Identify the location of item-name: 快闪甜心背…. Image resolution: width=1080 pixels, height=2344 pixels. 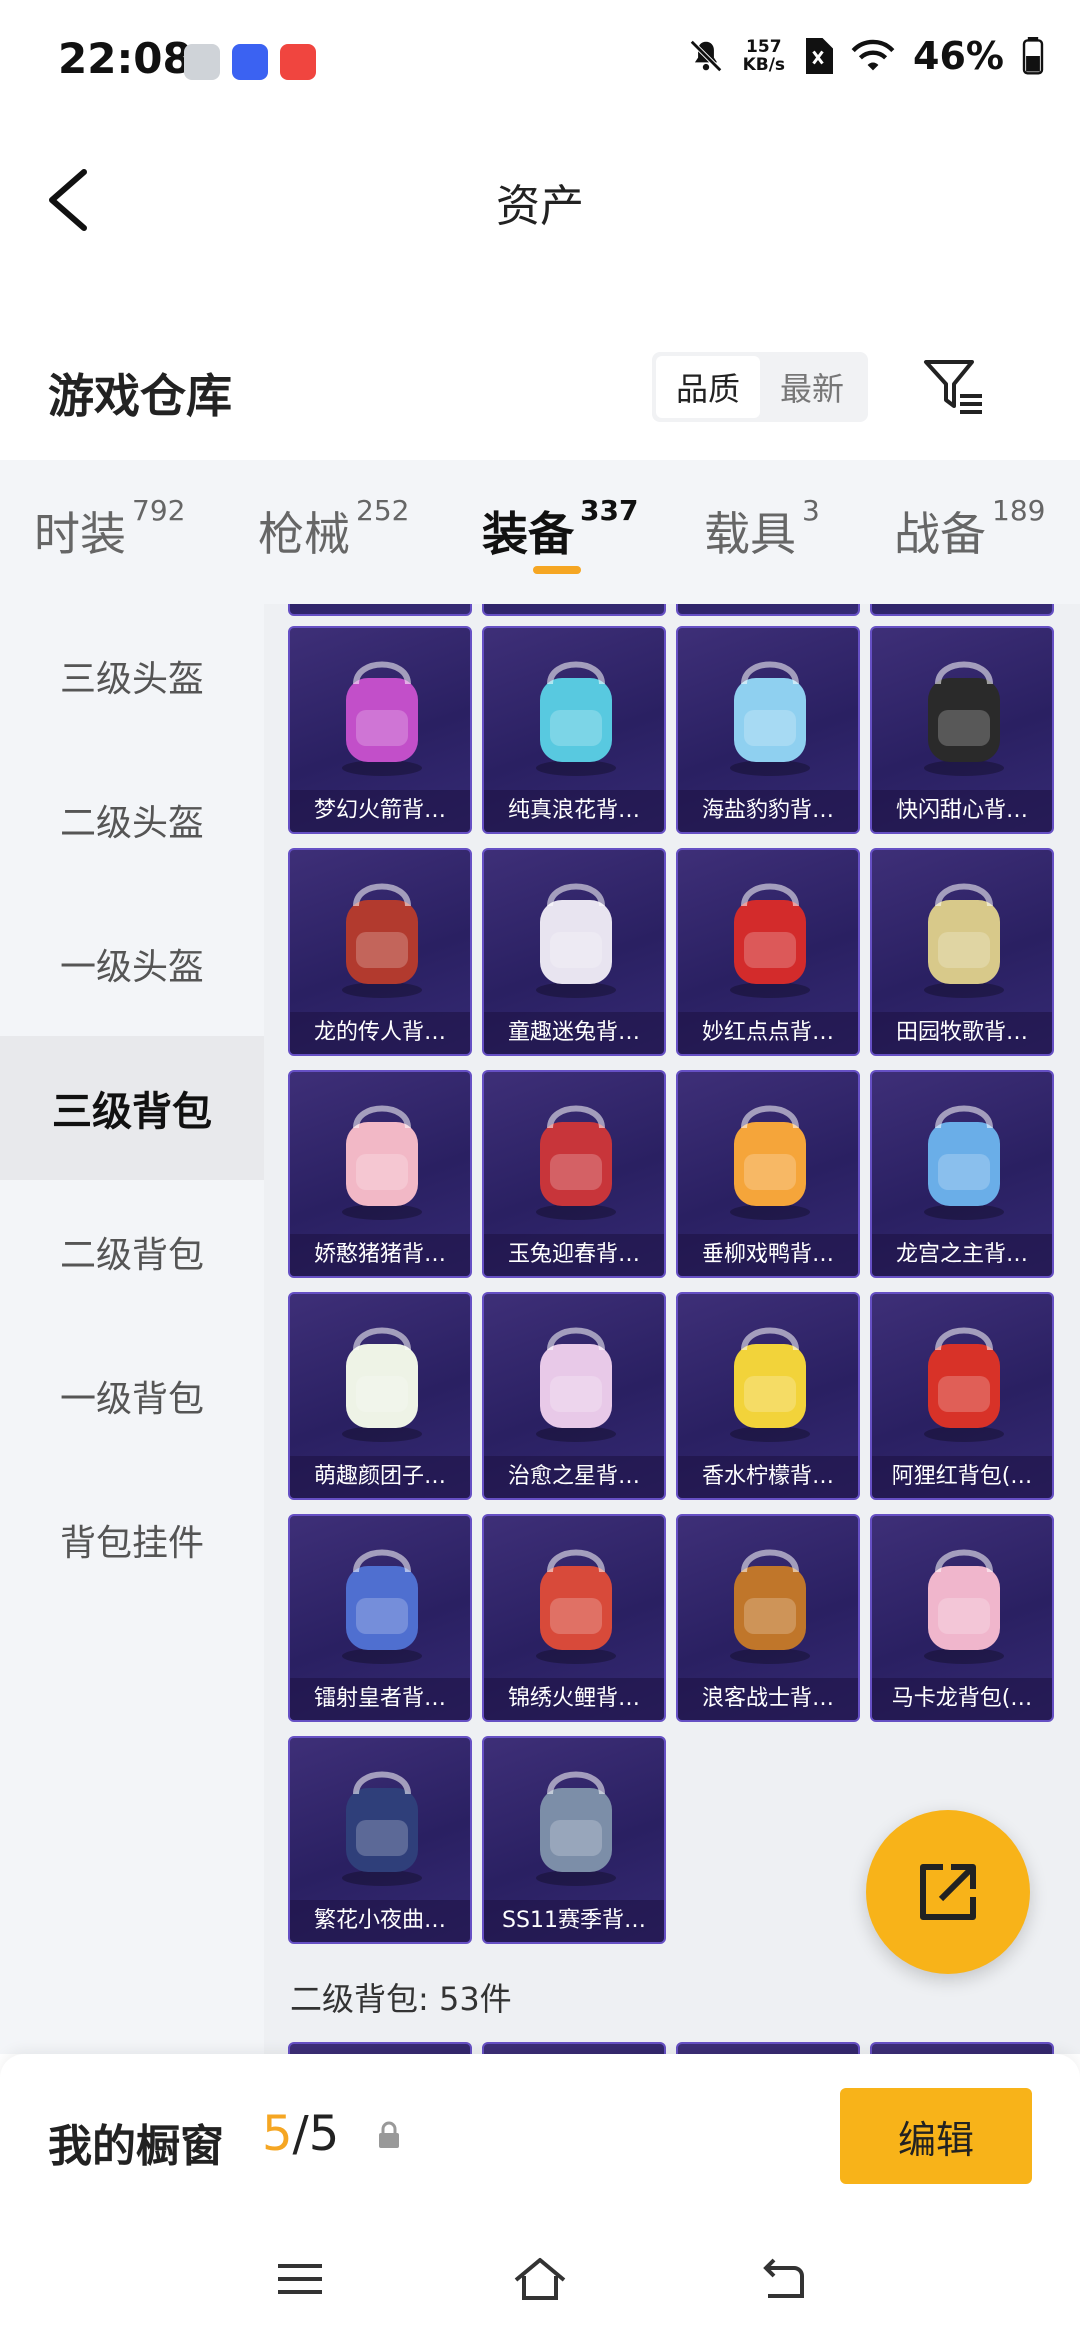
(962, 811).